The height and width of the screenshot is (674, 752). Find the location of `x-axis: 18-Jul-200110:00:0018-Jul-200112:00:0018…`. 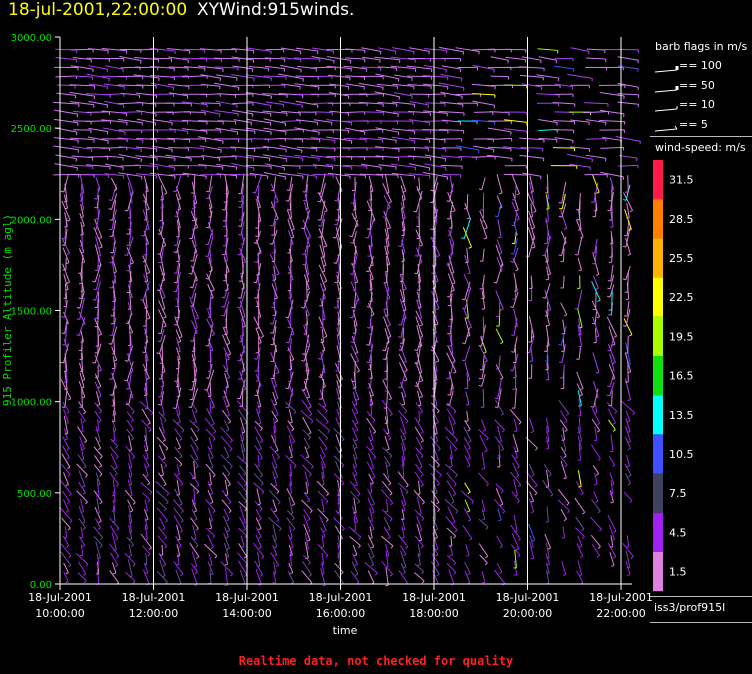

x-axis: 18-Jul-200110:00:0018-Jul-200112:00:0018… is located at coordinates (340, 610).